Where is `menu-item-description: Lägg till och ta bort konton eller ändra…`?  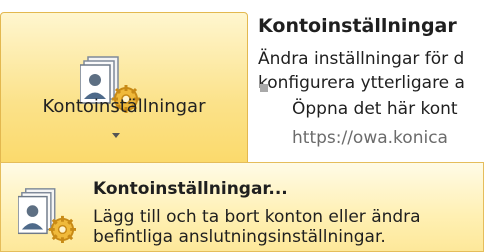 menu-item-description: Lägg till och ta bort konton eller ändra… is located at coordinates (257, 227).